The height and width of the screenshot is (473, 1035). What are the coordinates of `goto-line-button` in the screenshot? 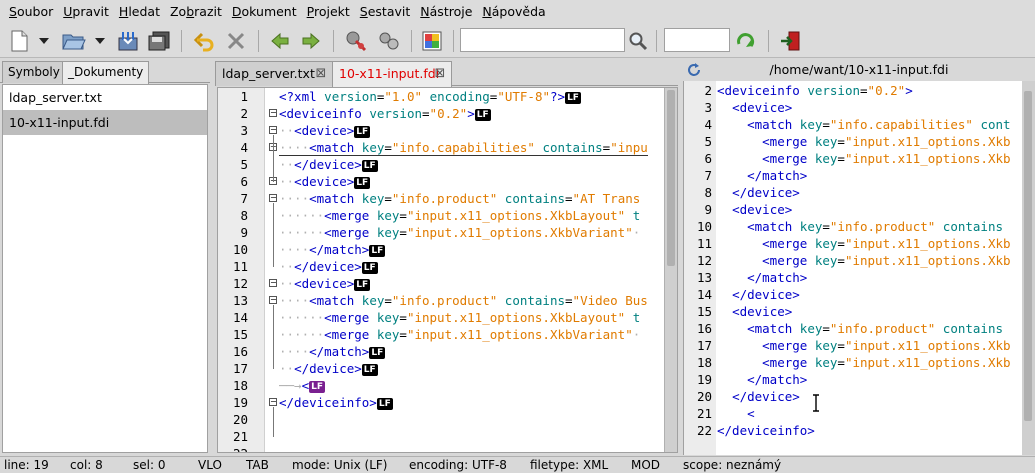 It's located at (746, 41).